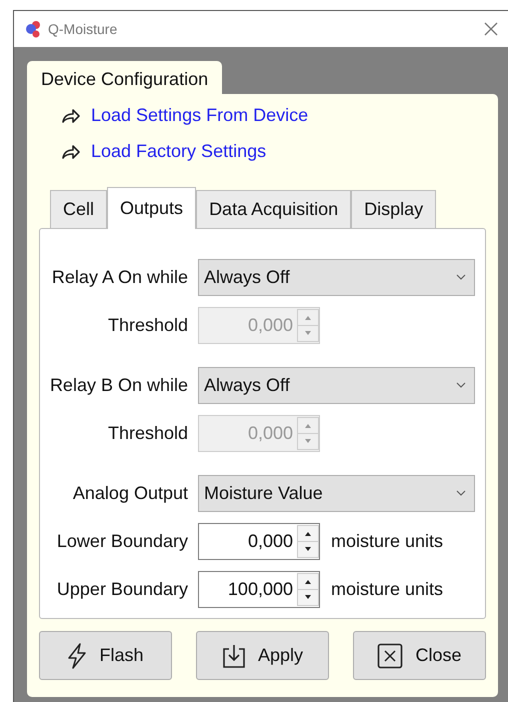 The width and height of the screenshot is (508, 702). Describe the element at coordinates (419, 655) in the screenshot. I see `action-button: Close` at that location.